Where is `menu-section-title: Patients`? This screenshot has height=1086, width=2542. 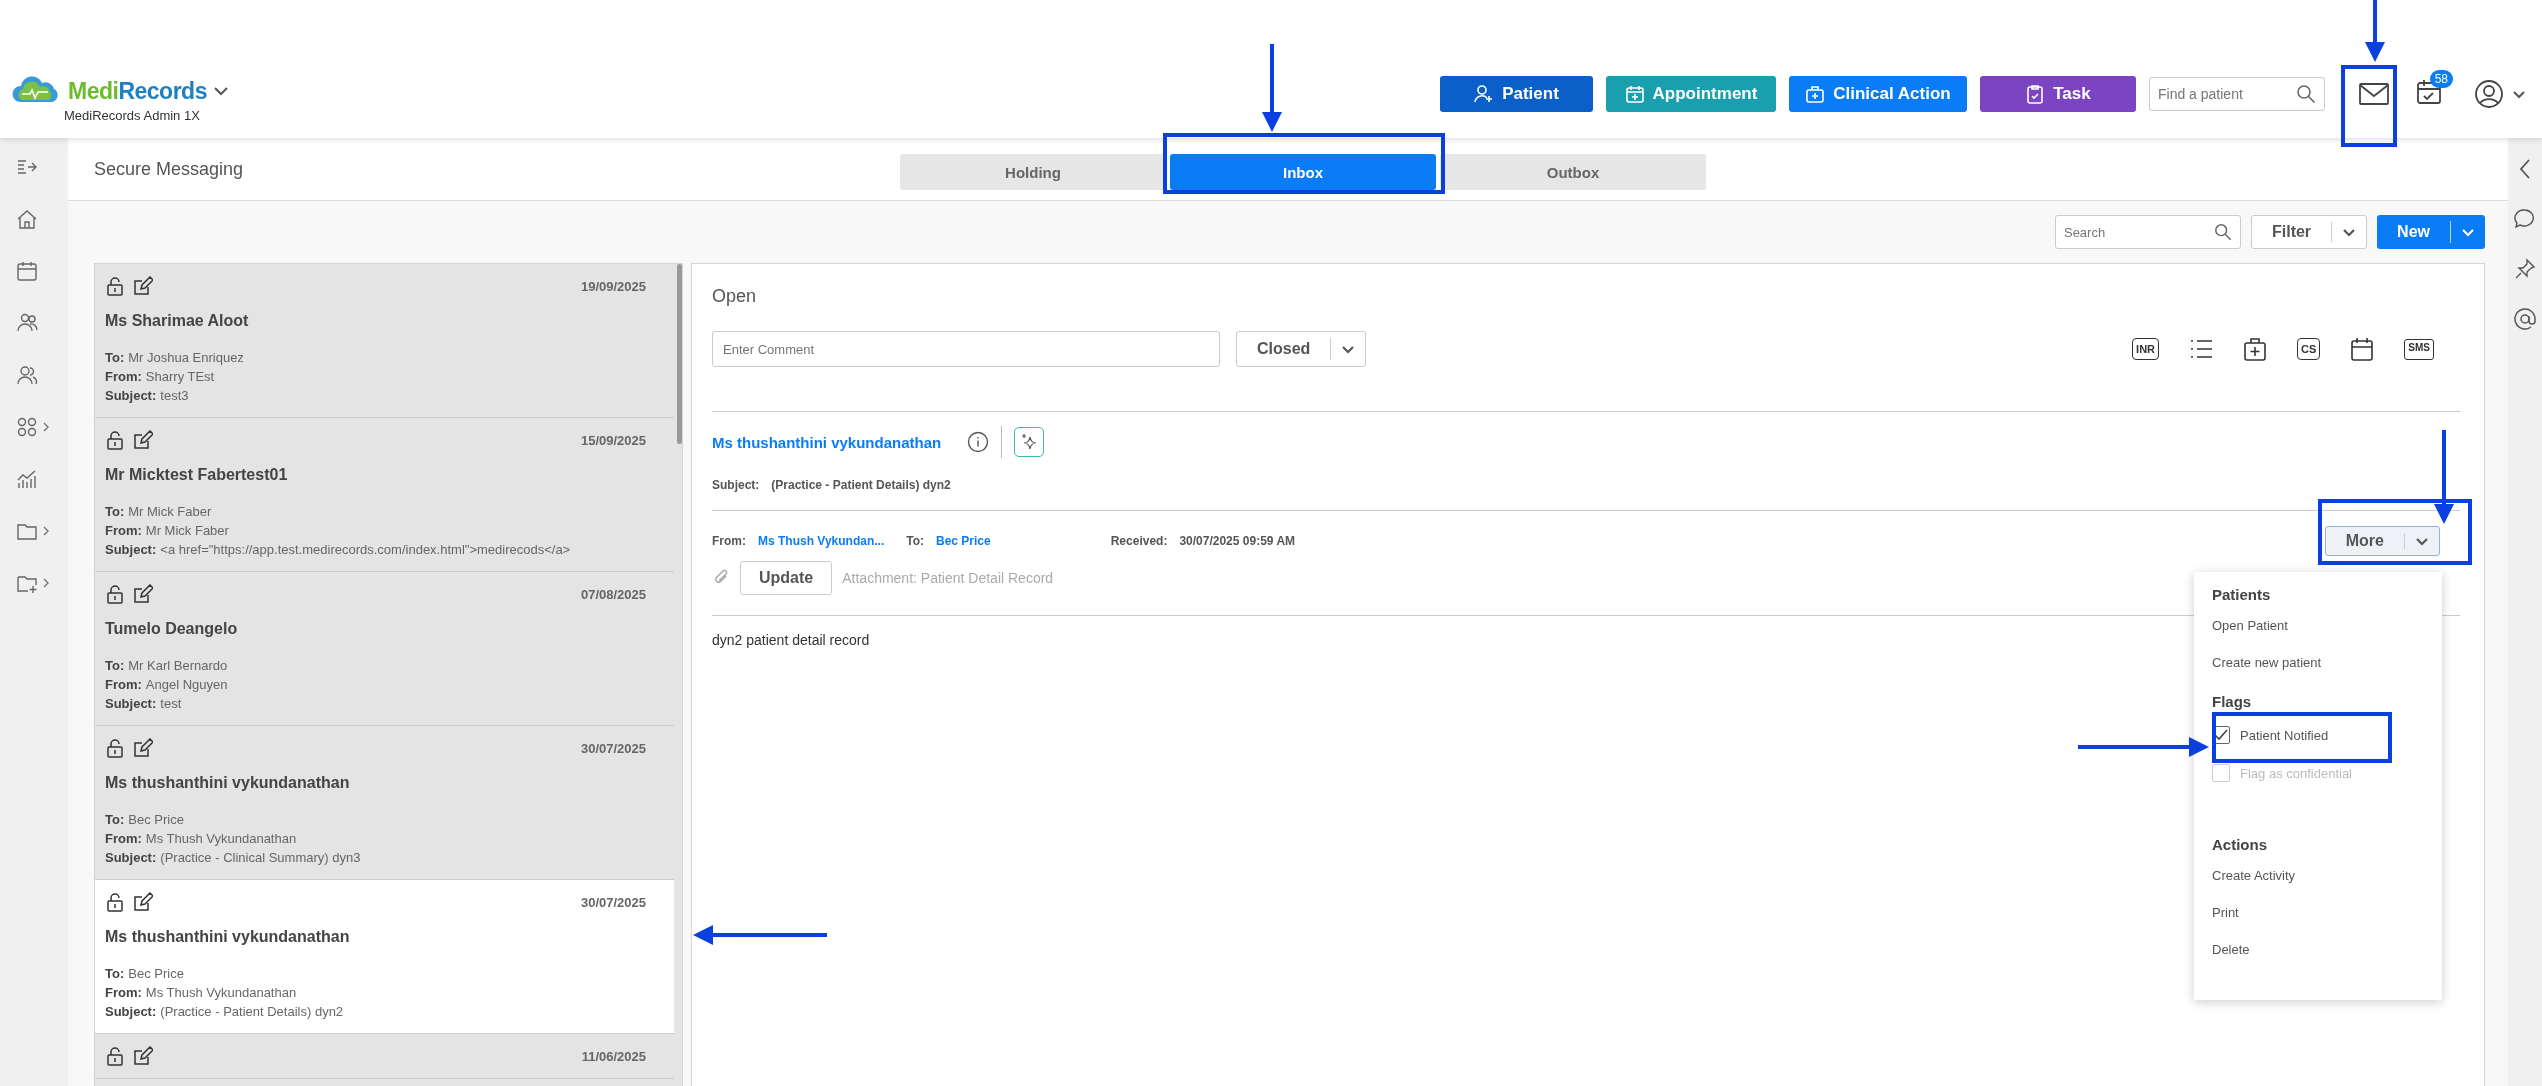
menu-section-title: Patients is located at coordinates (2242, 594).